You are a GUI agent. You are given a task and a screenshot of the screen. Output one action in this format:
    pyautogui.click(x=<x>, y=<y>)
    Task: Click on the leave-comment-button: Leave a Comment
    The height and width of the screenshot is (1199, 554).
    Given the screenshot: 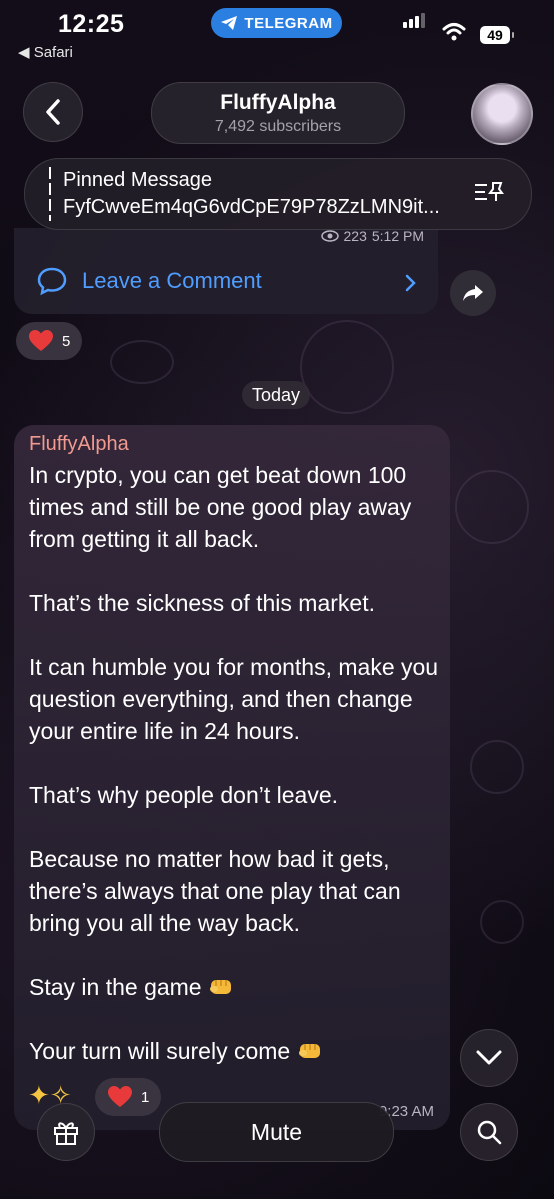 What is the action you would take?
    pyautogui.click(x=149, y=281)
    